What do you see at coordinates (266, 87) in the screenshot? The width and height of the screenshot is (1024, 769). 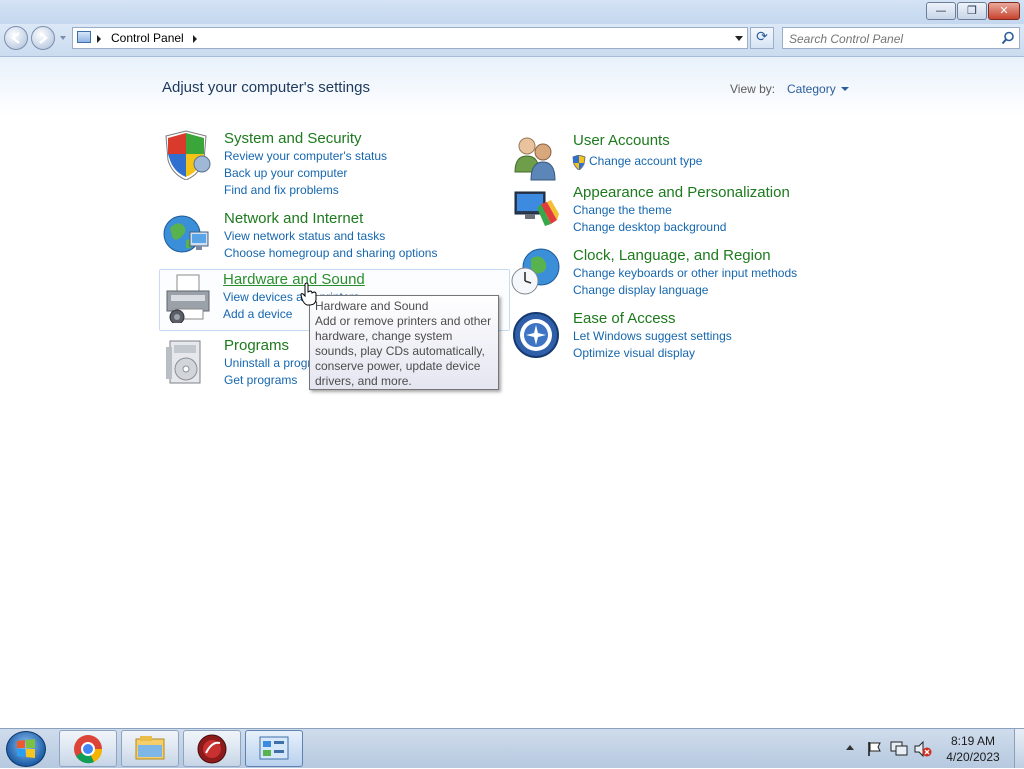 I see `page-title: Adjust your computer's settings` at bounding box center [266, 87].